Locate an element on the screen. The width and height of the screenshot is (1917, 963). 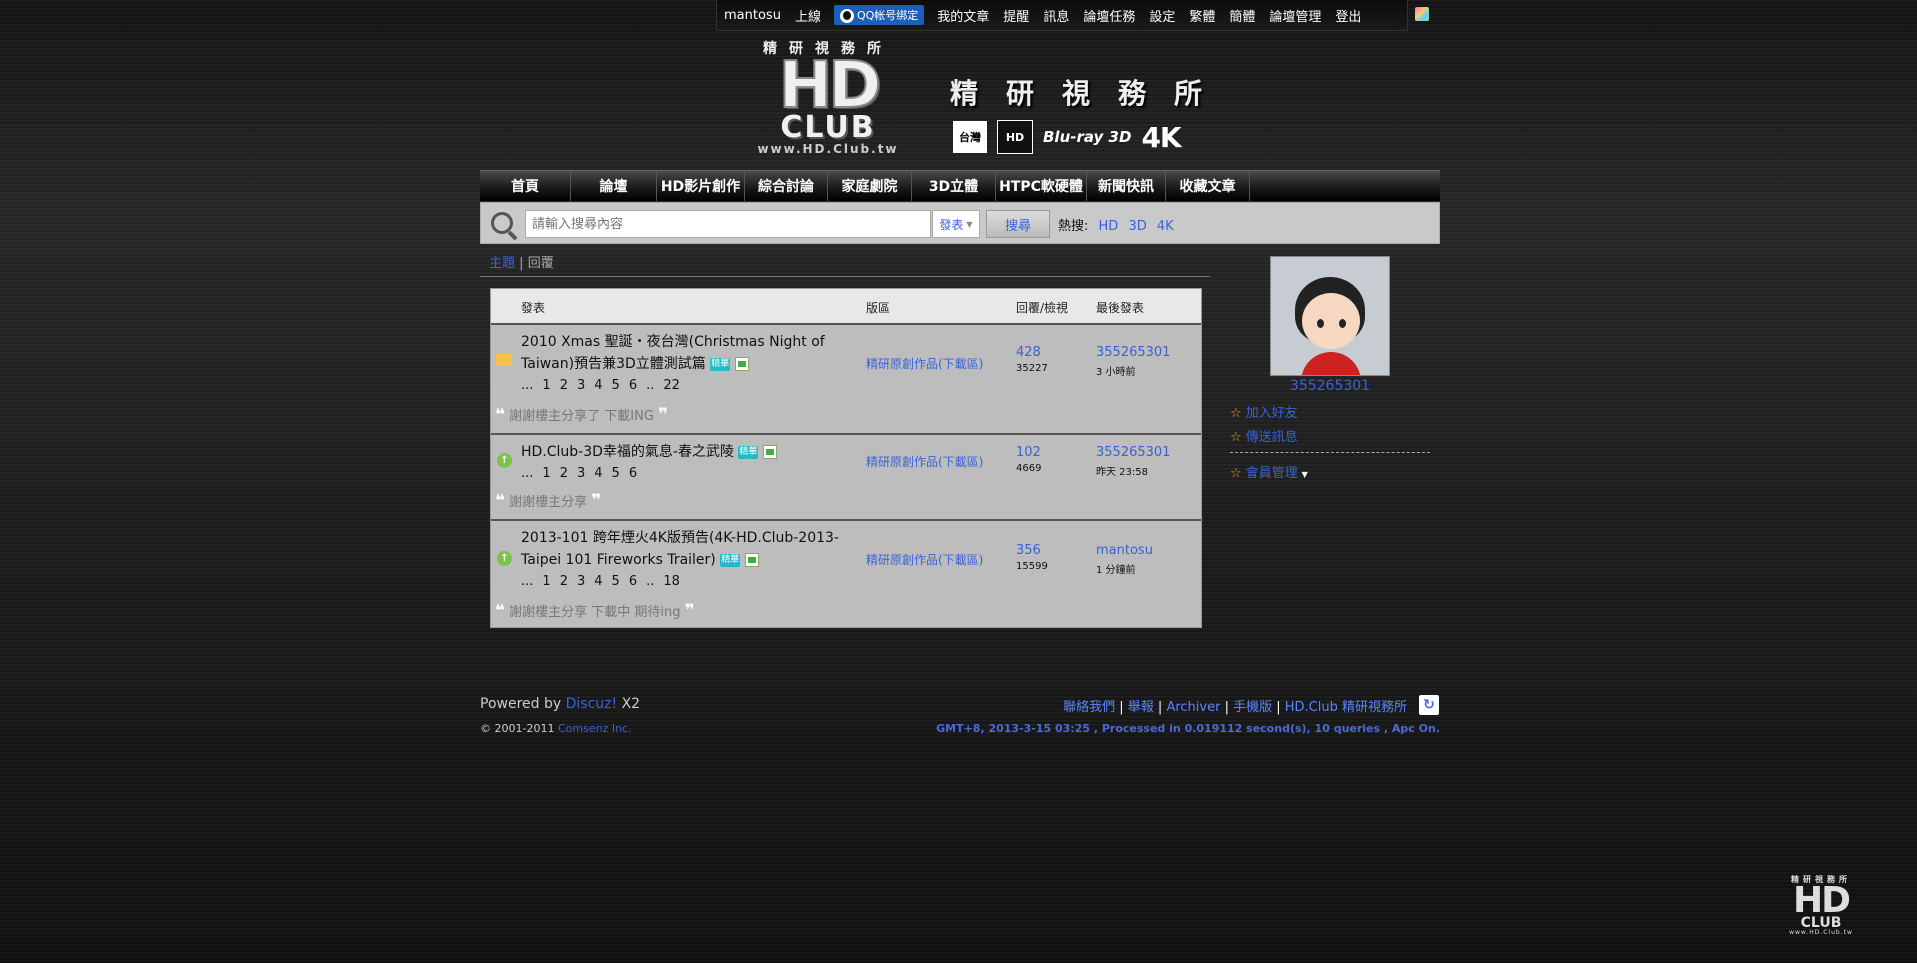
avatar-face is located at coordinates (1331, 321).